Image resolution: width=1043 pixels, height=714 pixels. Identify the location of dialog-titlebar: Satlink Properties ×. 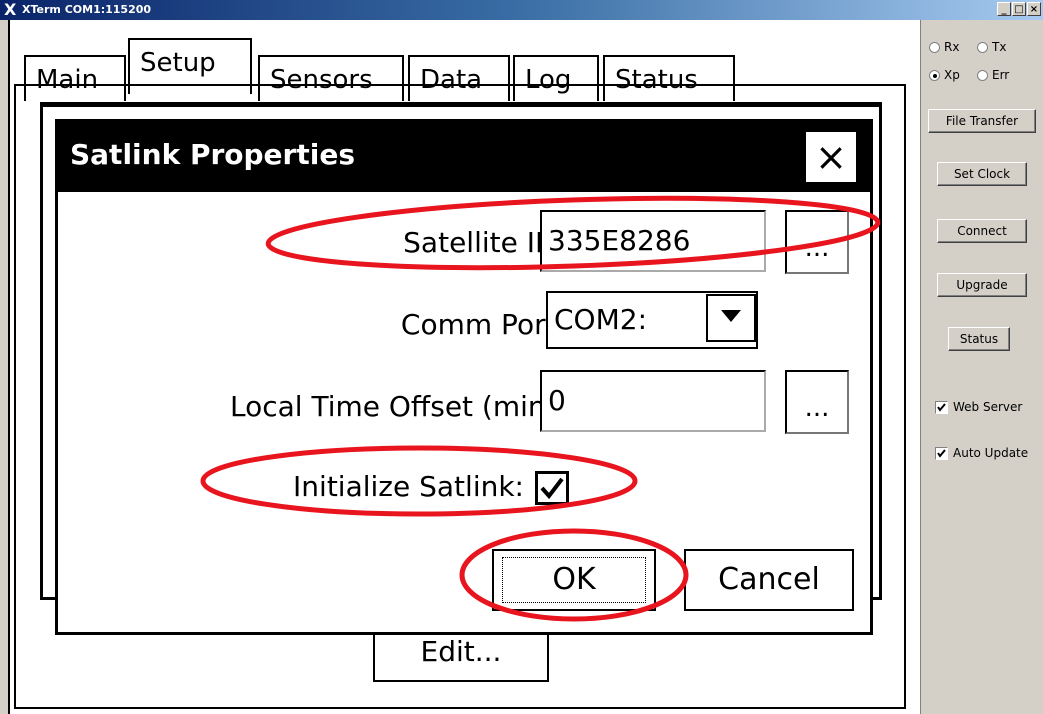
(464, 157).